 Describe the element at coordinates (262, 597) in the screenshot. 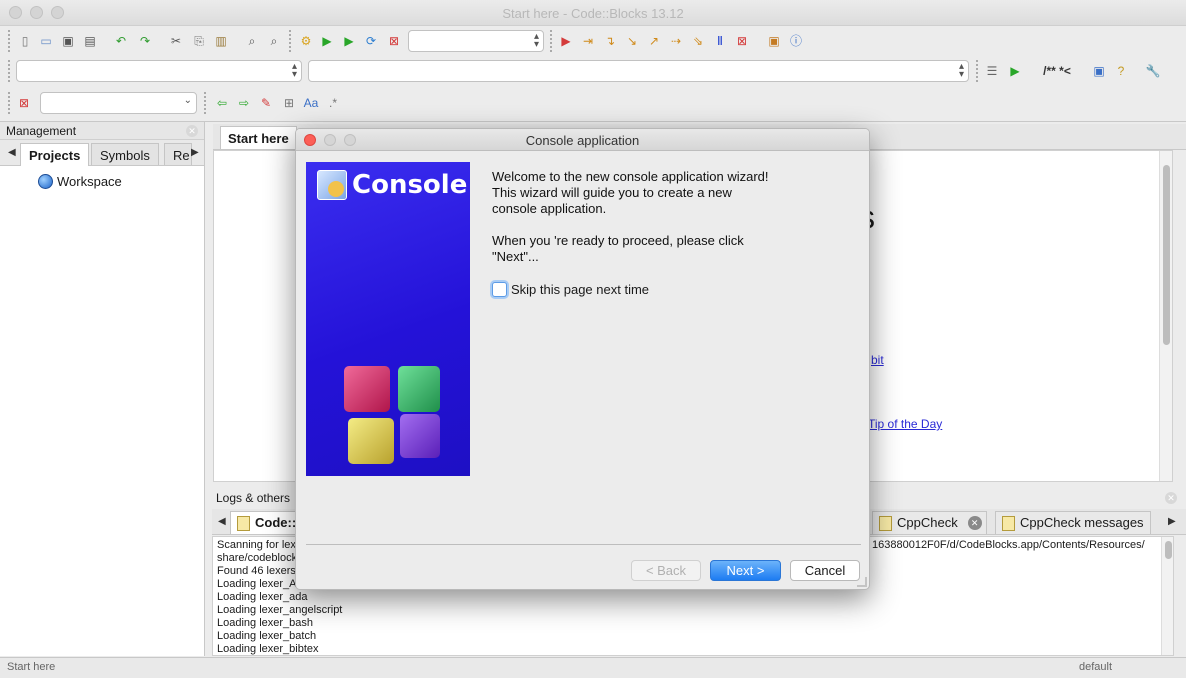

I see `log-line: Loading lexer_ada` at that location.